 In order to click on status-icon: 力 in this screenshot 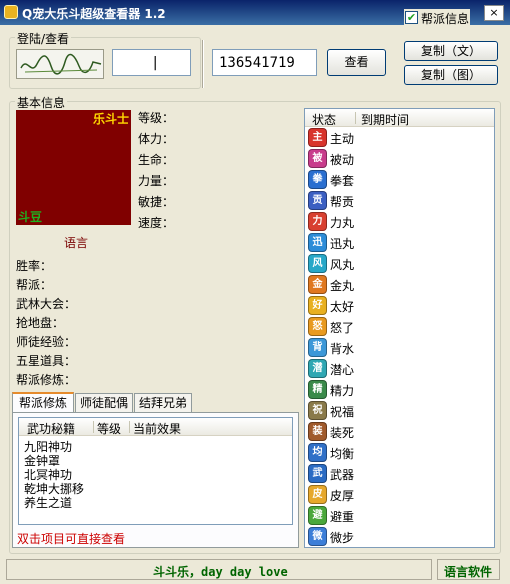, I will do `click(317, 221)`.